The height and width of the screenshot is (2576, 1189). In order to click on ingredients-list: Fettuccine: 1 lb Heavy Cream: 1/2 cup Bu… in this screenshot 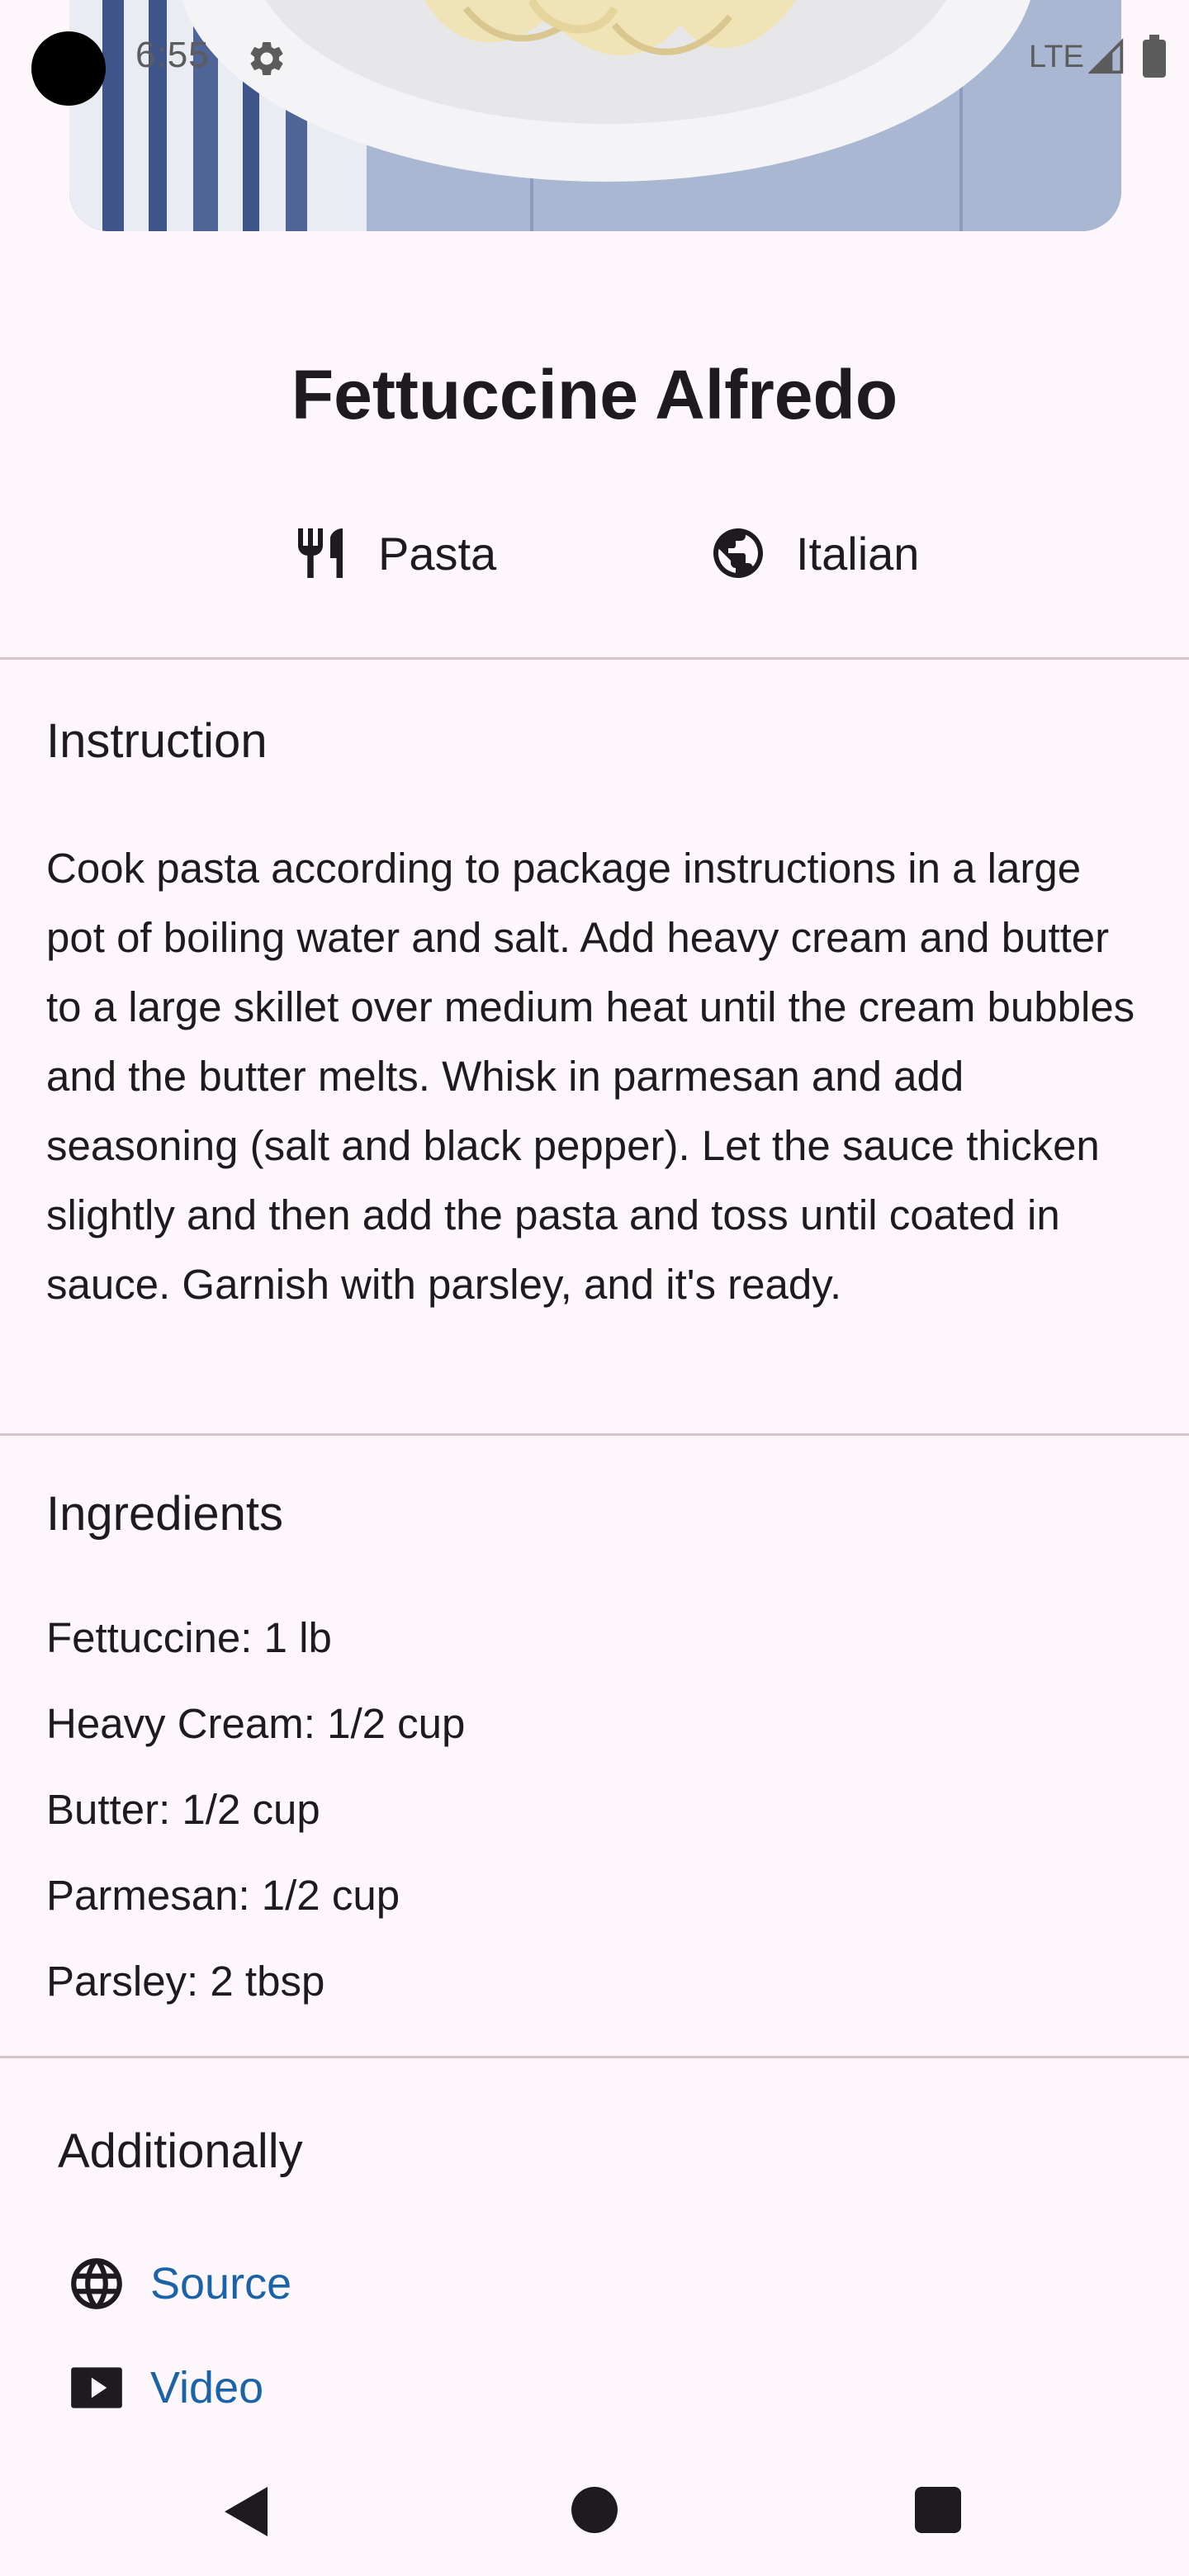, I will do `click(255, 1819)`.